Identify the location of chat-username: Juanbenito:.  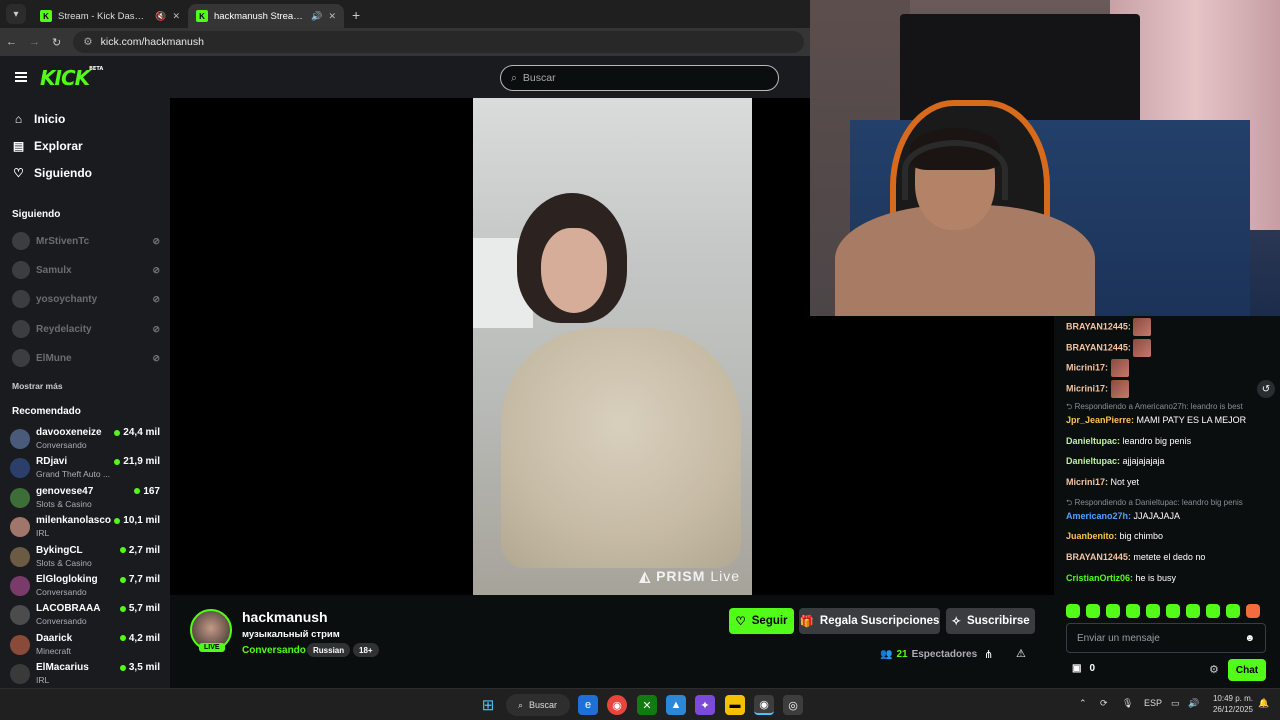
(1091, 536).